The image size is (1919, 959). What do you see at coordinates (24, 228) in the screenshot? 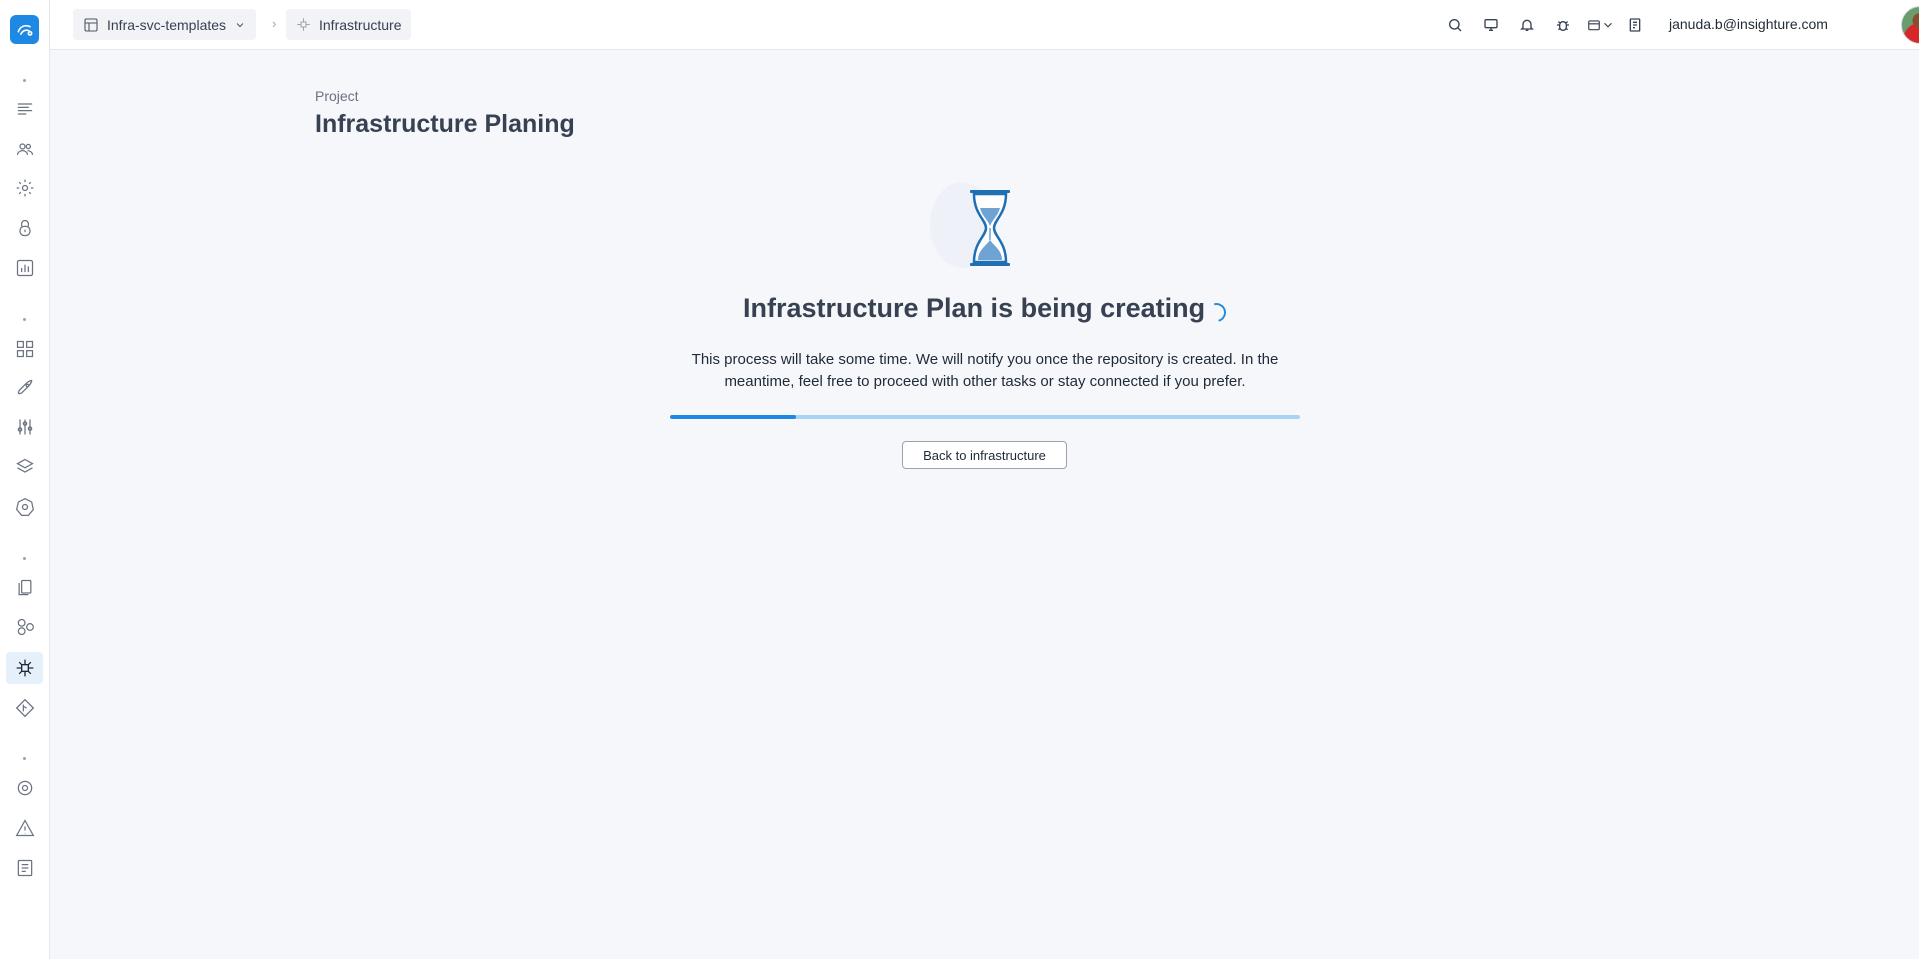
I see `lock-icon` at bounding box center [24, 228].